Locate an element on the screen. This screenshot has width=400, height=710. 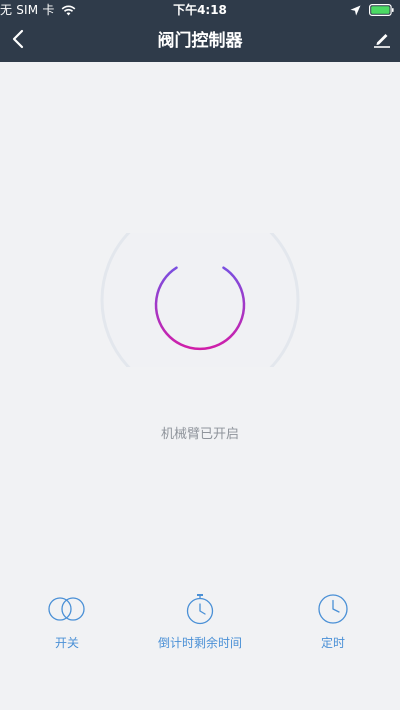
top-bar: 无 SIM 卡 下午4:18 阀门控制器 is located at coordinates (200, 31).